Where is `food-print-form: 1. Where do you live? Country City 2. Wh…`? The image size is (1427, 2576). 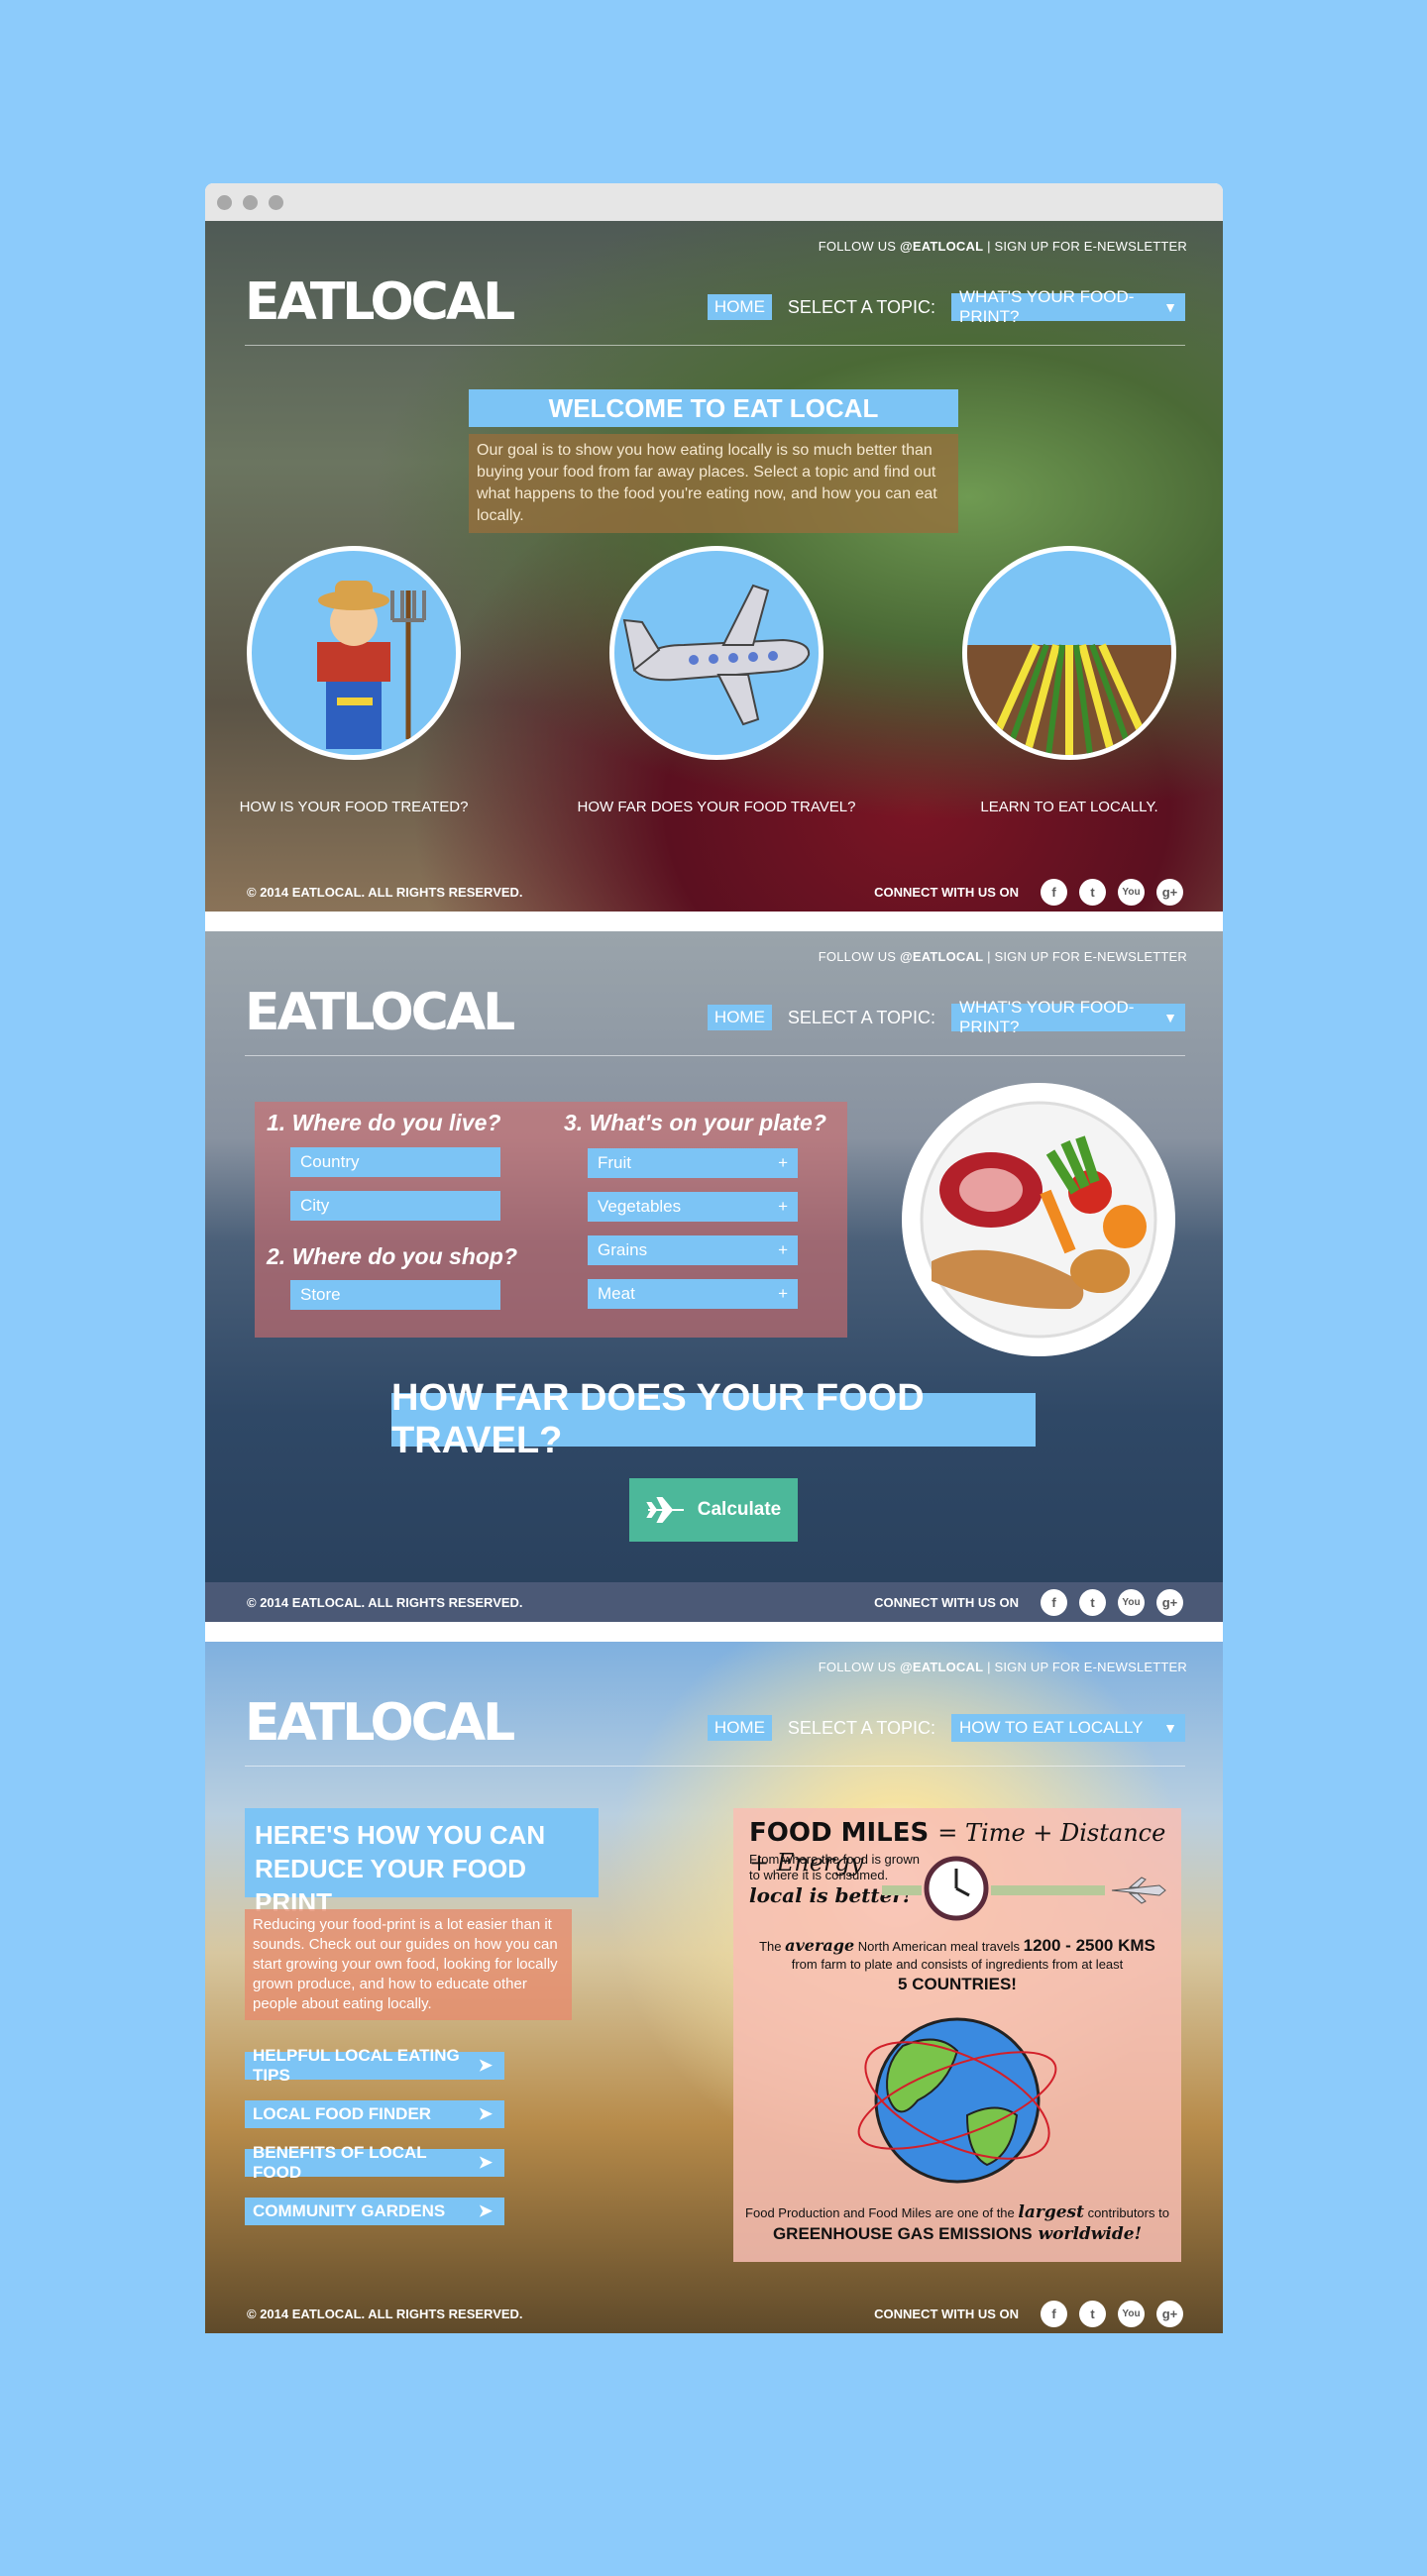 food-print-form: 1. Where do you live? Country City 2. Wh… is located at coordinates (551, 1220).